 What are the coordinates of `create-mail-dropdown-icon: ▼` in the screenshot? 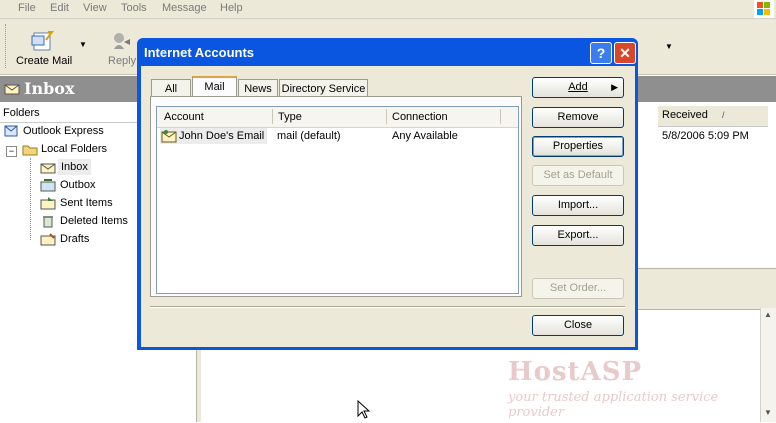 It's located at (83, 44).